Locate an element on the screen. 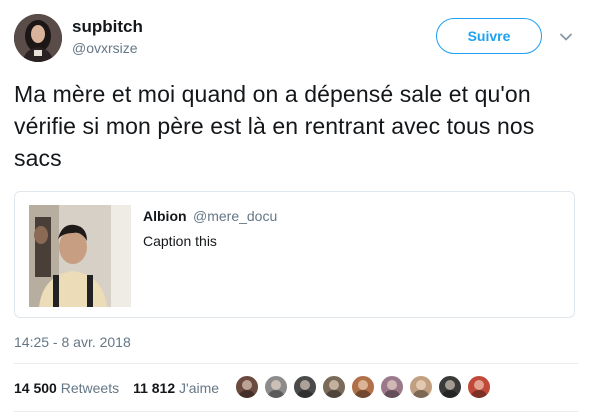 Image resolution: width=592 pixels, height=412 pixels. author-avatar is located at coordinates (38, 38).